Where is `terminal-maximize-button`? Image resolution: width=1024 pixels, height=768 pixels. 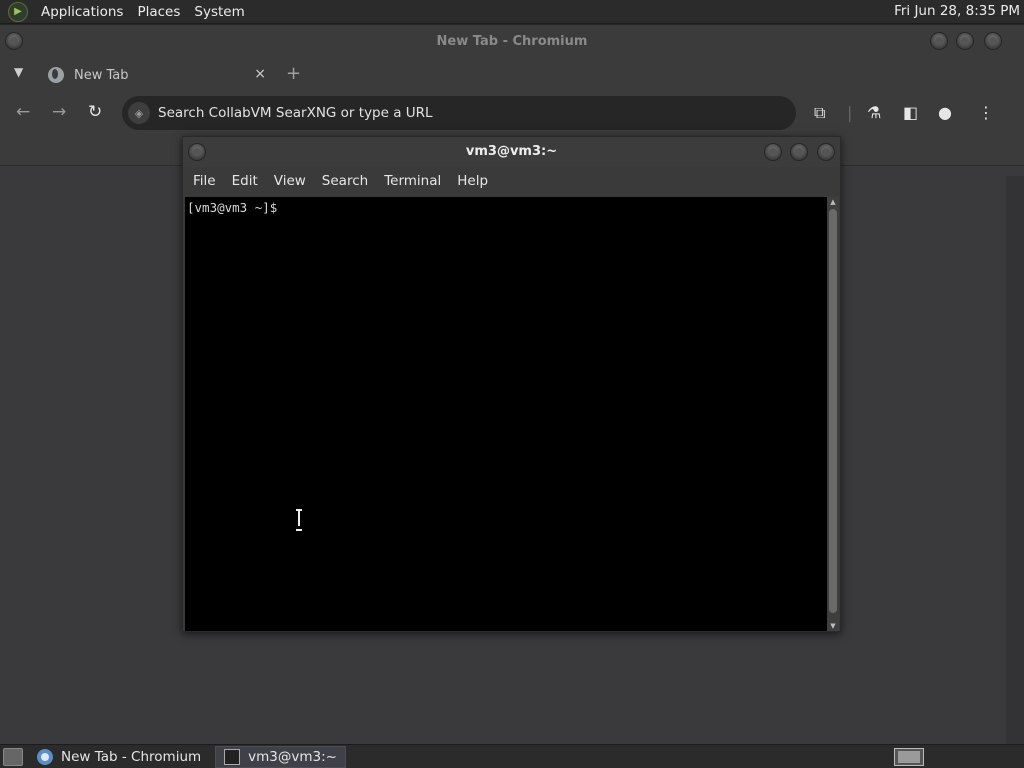
terminal-maximize-button is located at coordinates (799, 152).